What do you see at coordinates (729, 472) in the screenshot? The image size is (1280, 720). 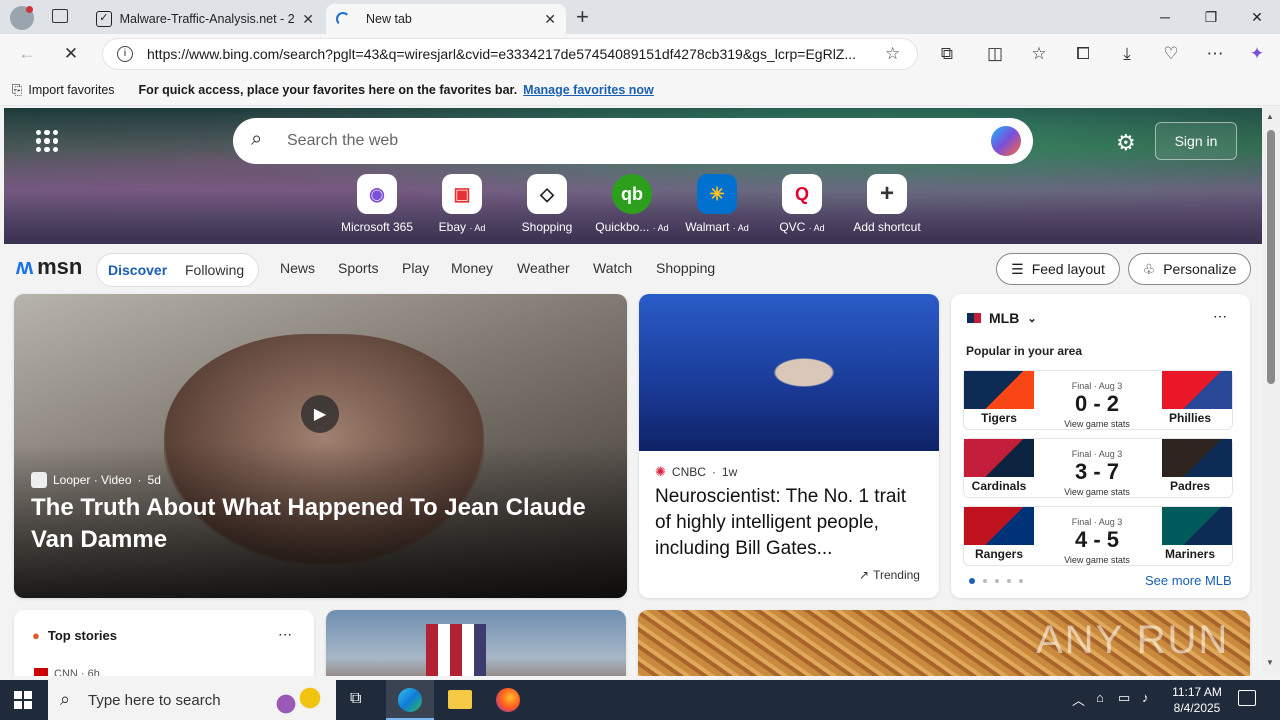 I see `story-age: 1w` at bounding box center [729, 472].